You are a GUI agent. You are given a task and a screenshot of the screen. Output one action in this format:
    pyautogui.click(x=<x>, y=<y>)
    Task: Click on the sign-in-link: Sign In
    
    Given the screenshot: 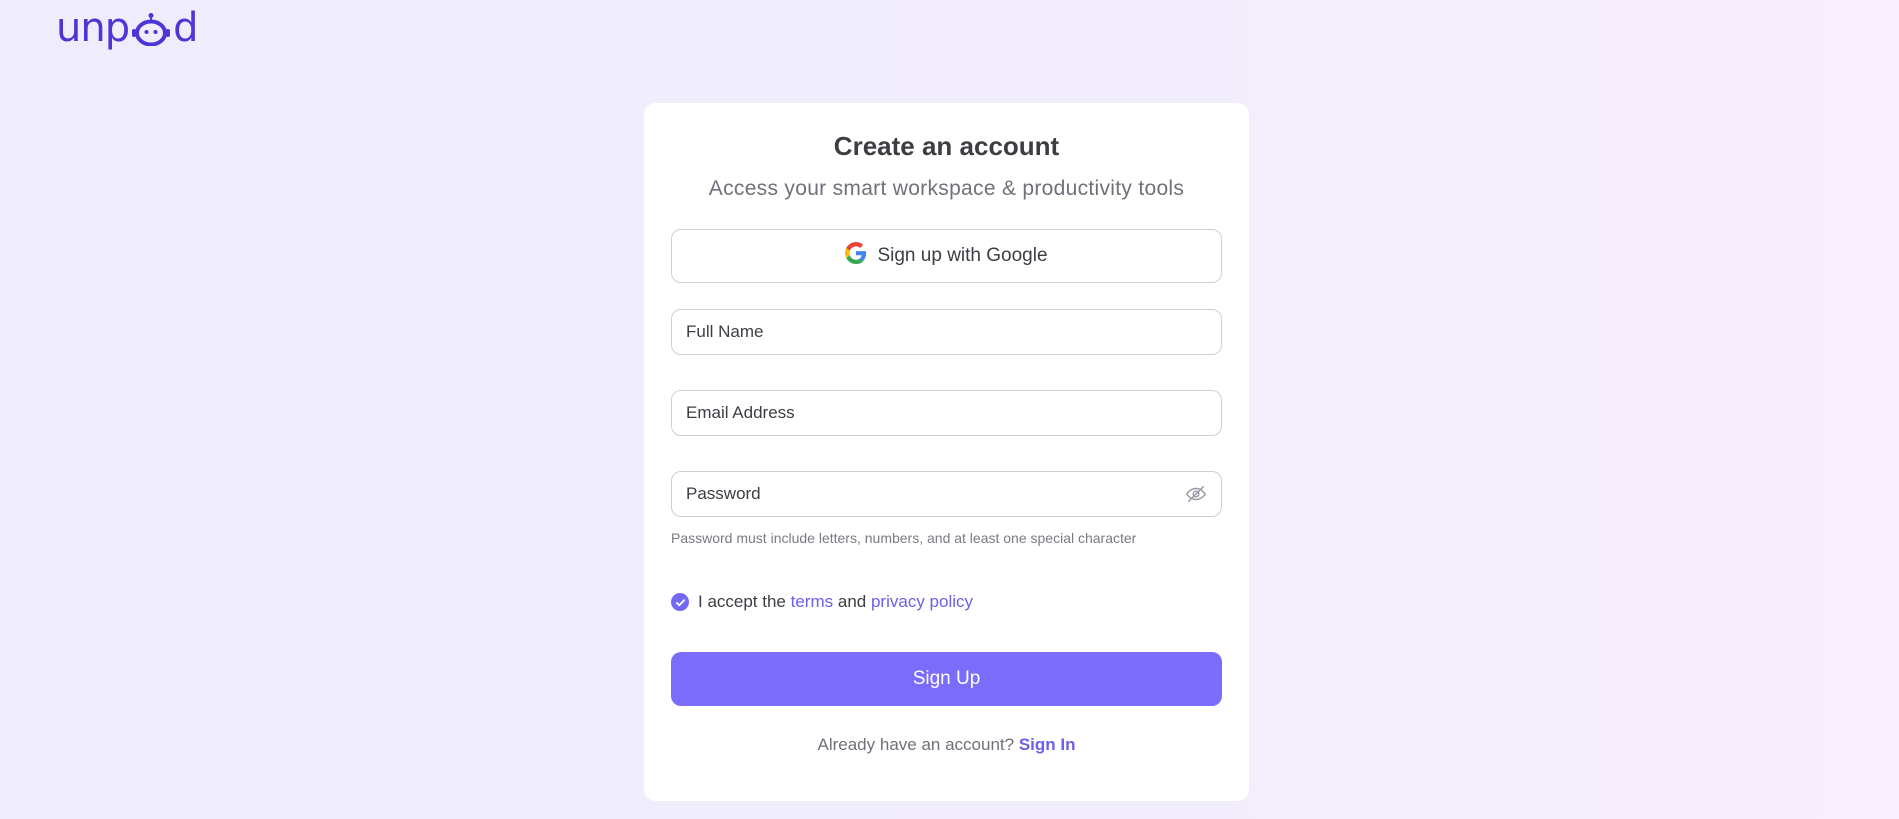 What is the action you would take?
    pyautogui.click(x=1047, y=744)
    